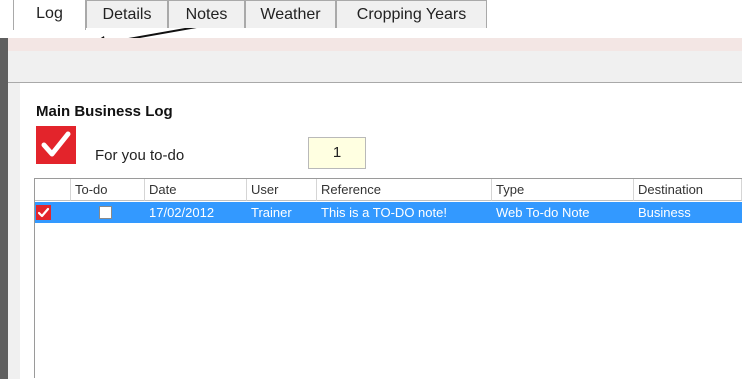  What do you see at coordinates (140, 155) in the screenshot?
I see `for-you-todo-label: For you to-do` at bounding box center [140, 155].